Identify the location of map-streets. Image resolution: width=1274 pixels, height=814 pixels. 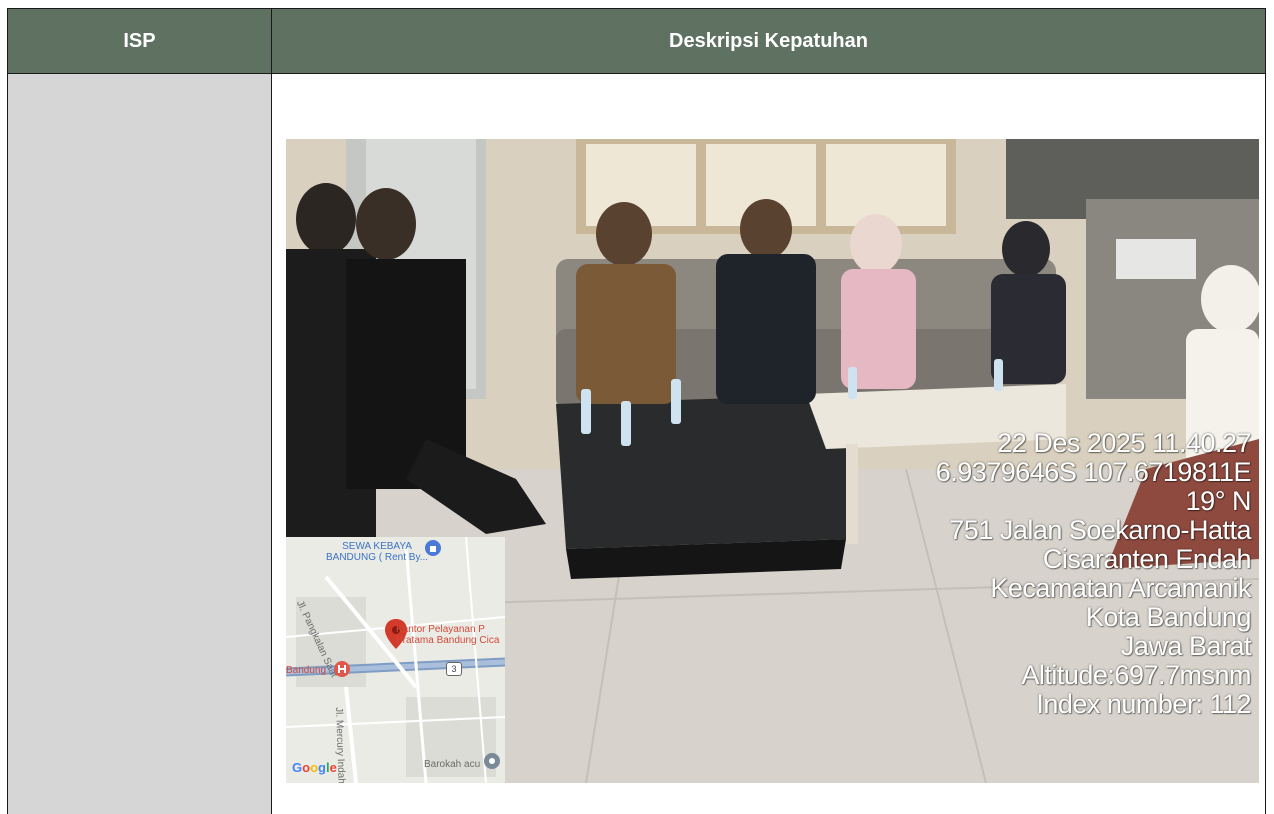
(395, 660).